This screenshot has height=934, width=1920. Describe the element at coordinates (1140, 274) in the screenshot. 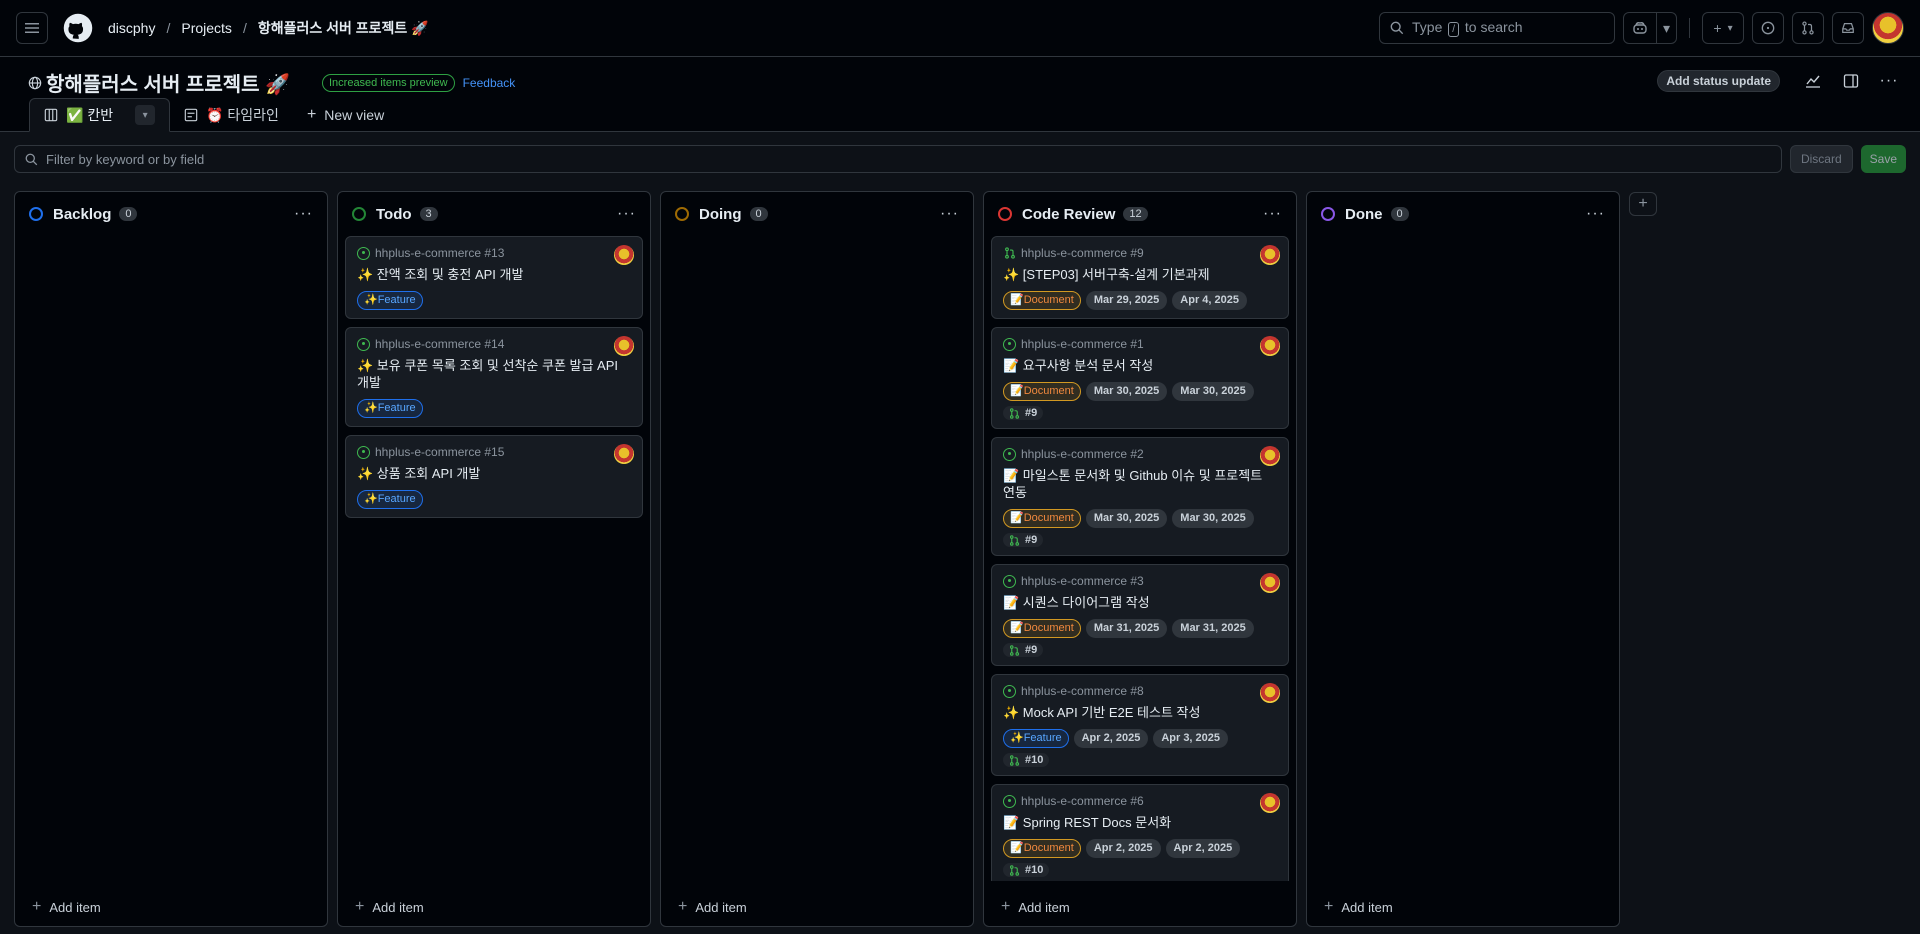

I see `card-title: ✨ [STEP03] 서버구축-설계 기본과제` at that location.